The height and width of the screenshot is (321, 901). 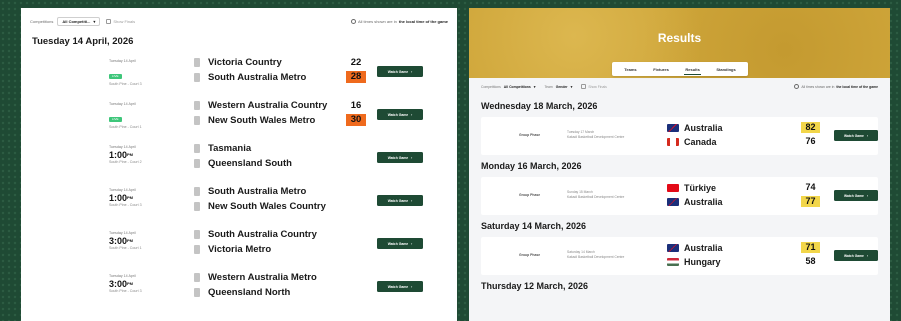 What do you see at coordinates (539, 106) in the screenshot?
I see `date-heading: Wednesday 18 March, 2026` at bounding box center [539, 106].